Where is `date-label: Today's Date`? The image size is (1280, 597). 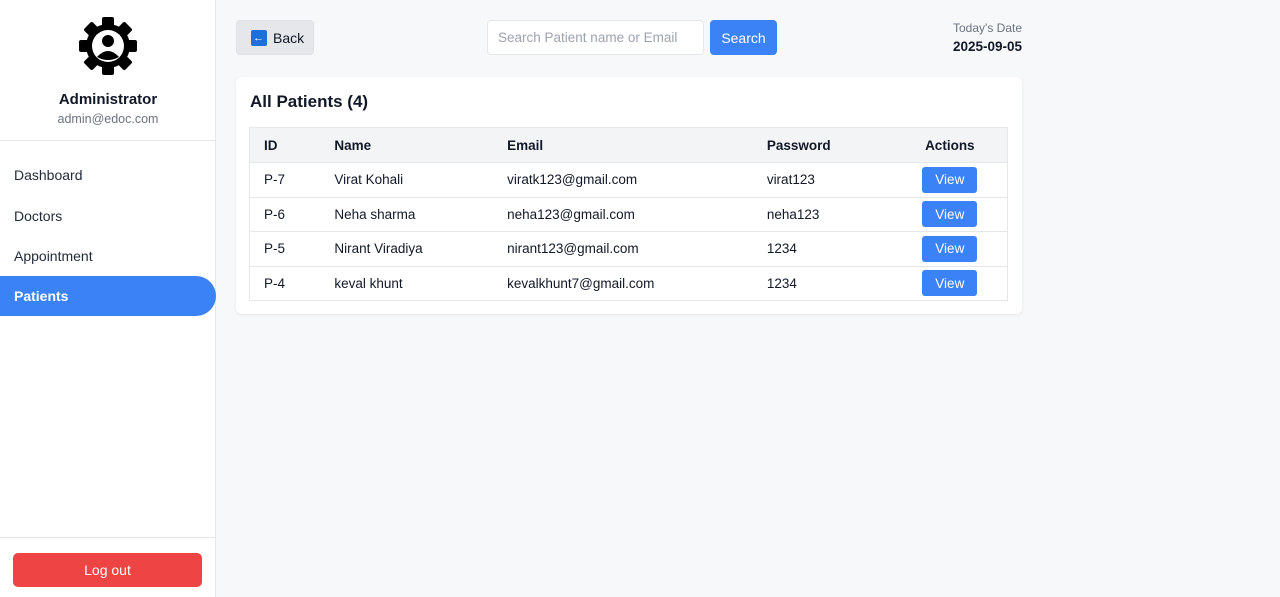
date-label: Today's Date is located at coordinates (987, 28).